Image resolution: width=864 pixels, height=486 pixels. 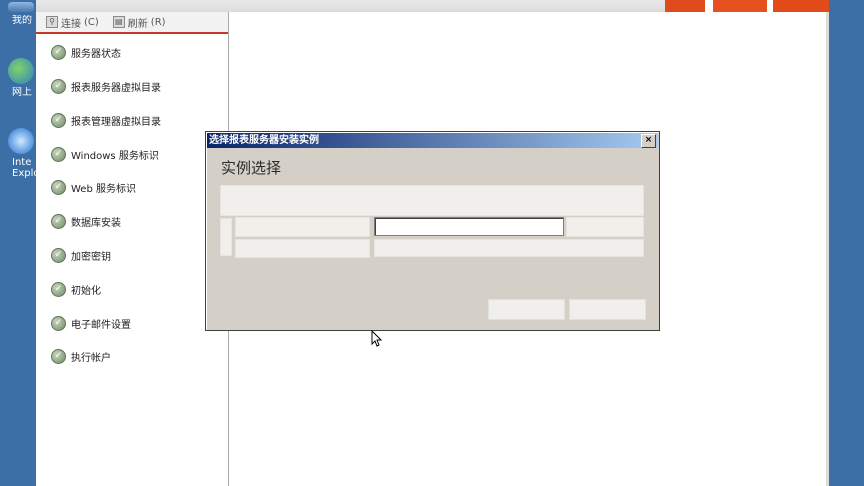 I want to click on step-label: Web 服务标识, so click(x=103, y=189).